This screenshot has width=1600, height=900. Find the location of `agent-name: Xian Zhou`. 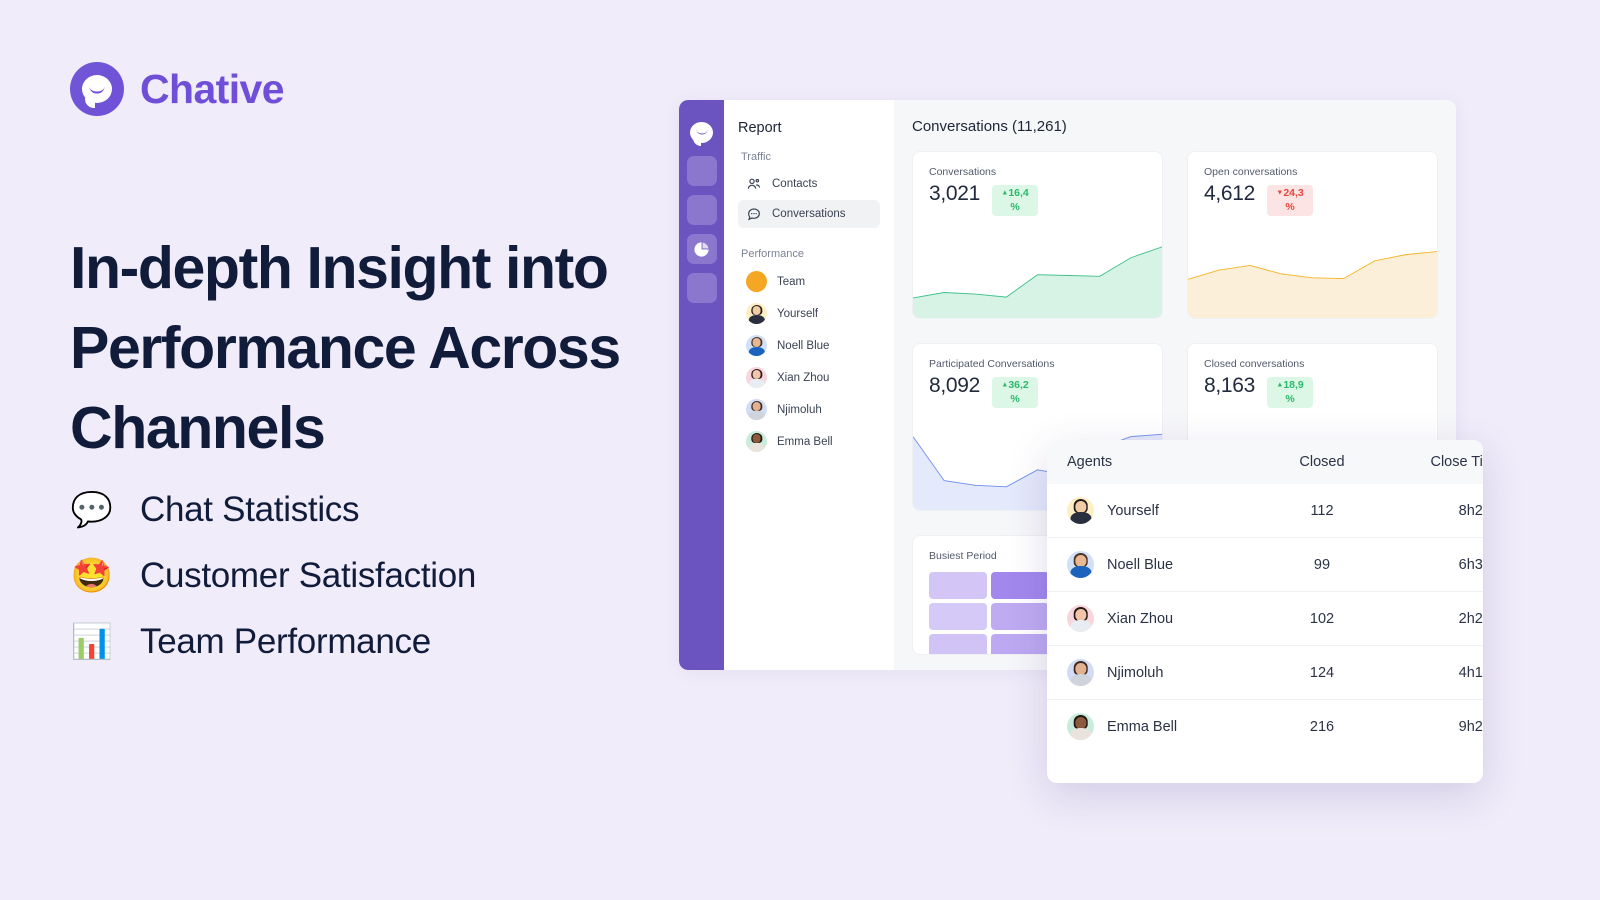

agent-name: Xian Zhou is located at coordinates (1140, 618).